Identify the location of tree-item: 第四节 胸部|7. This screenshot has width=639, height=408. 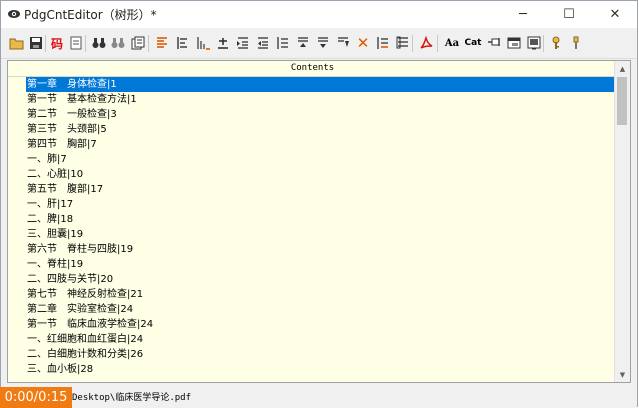
(63, 144).